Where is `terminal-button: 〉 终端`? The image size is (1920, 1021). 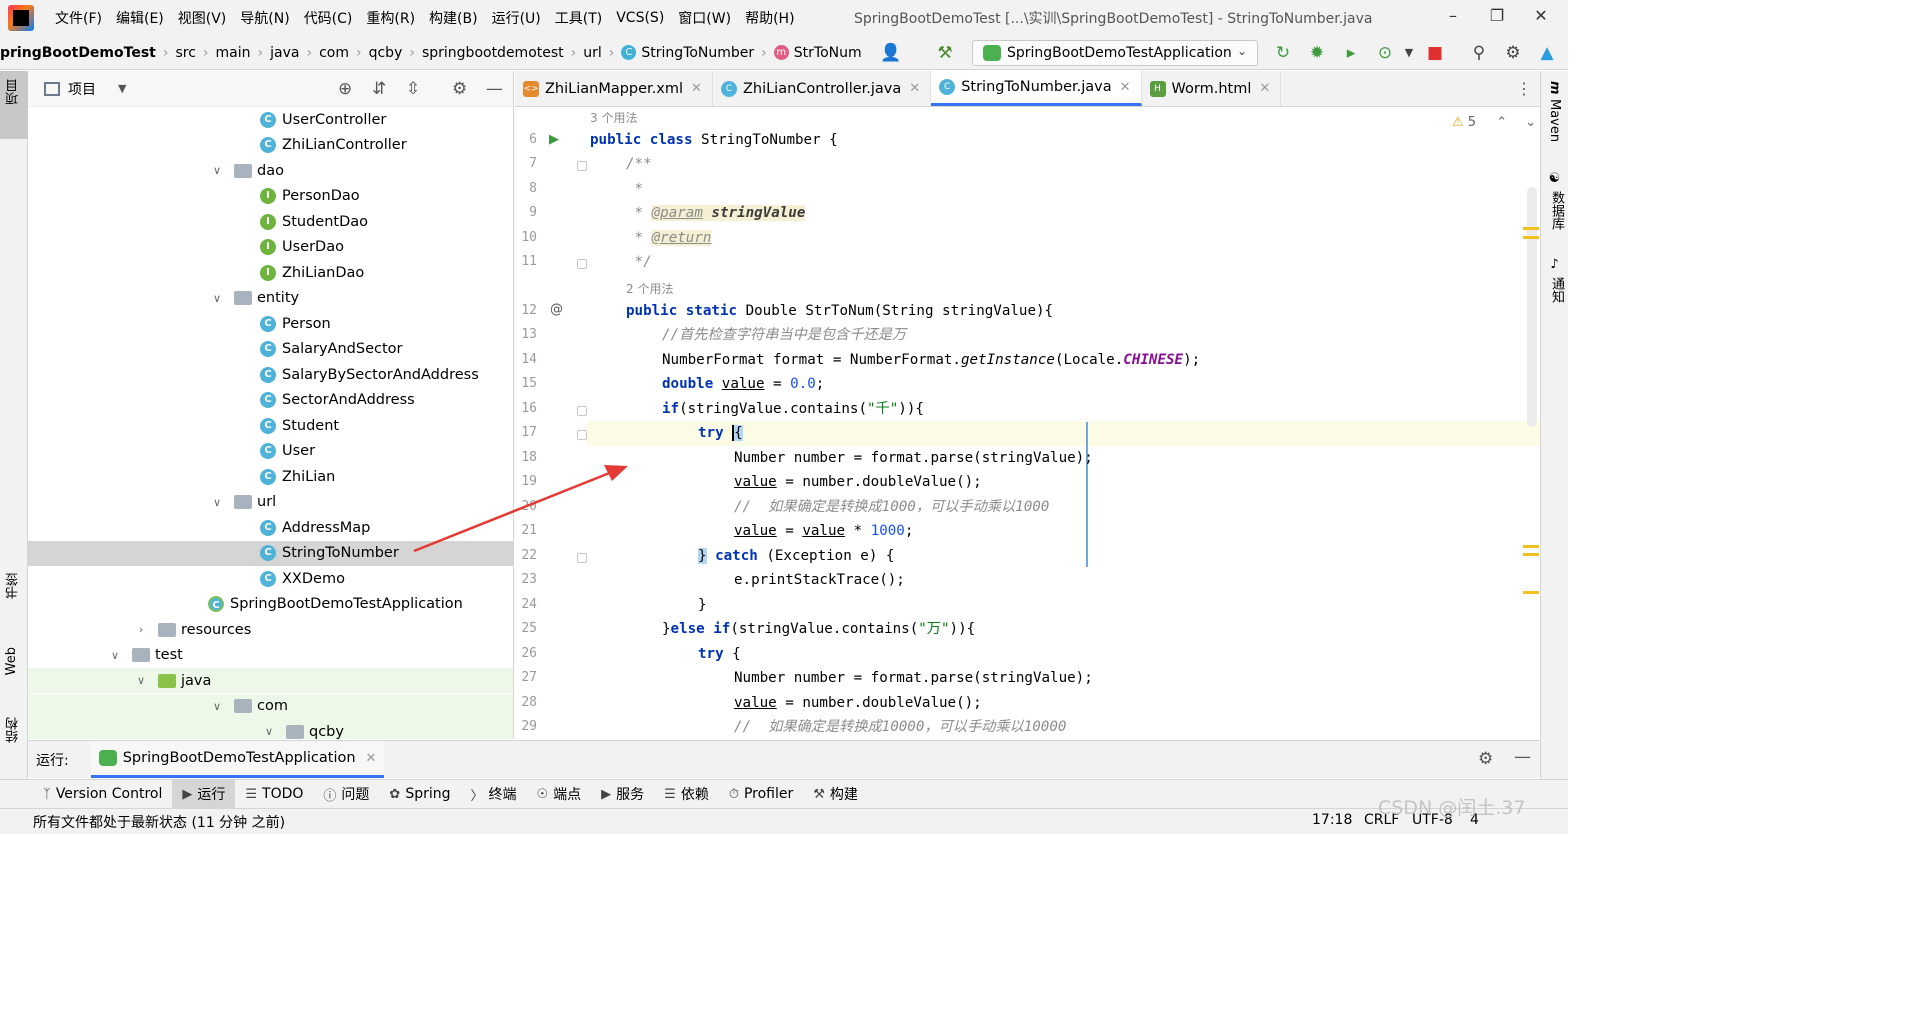
terminal-button: 〉 终端 is located at coordinates (494, 794).